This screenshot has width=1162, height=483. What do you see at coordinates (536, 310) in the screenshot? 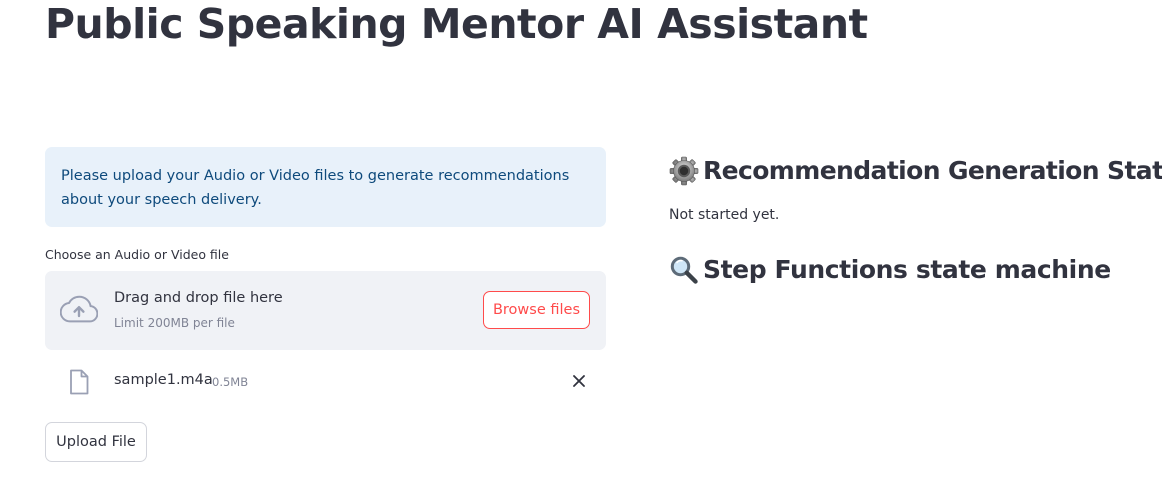
I see `browse-files-button: Browse files` at bounding box center [536, 310].